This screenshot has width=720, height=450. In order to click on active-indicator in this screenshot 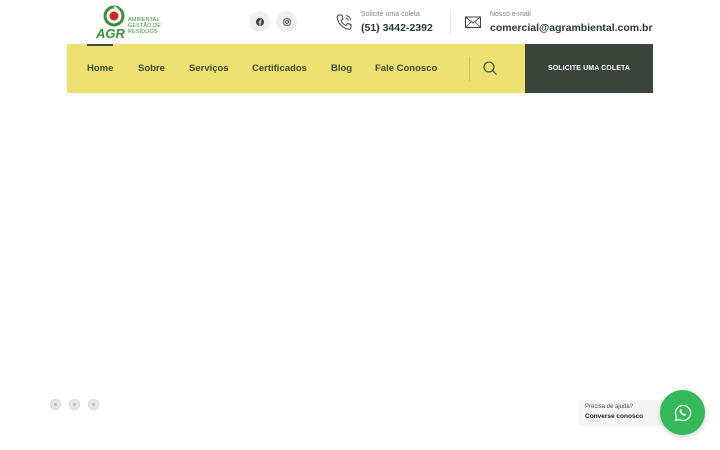, I will do `click(100, 45)`.